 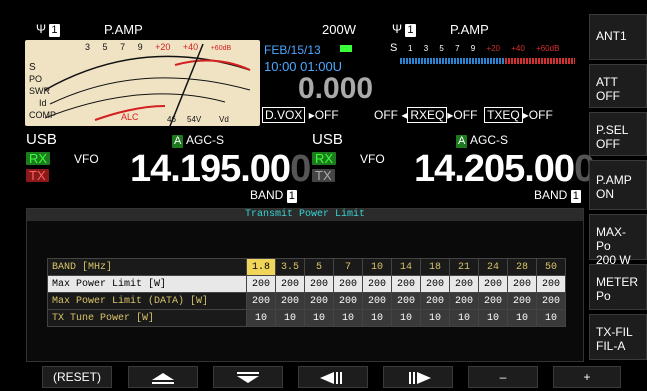 What do you see at coordinates (551, 267) in the screenshot?
I see `band-cell: 50` at bounding box center [551, 267].